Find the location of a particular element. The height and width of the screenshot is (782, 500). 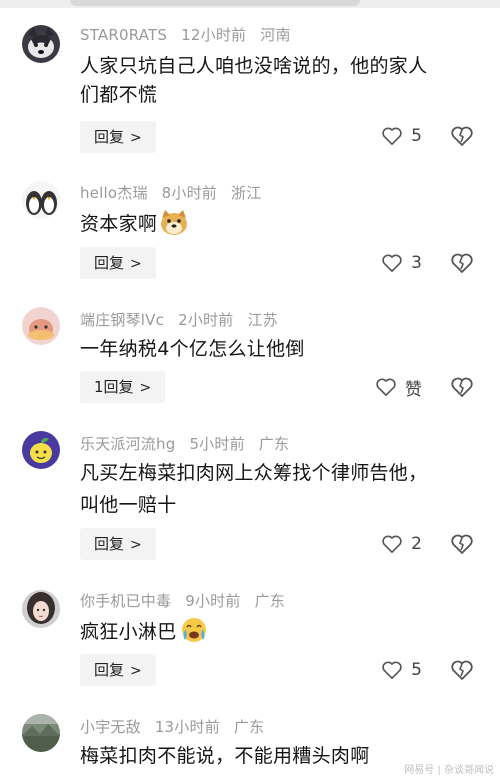

comment-location: 河南 is located at coordinates (275, 35).